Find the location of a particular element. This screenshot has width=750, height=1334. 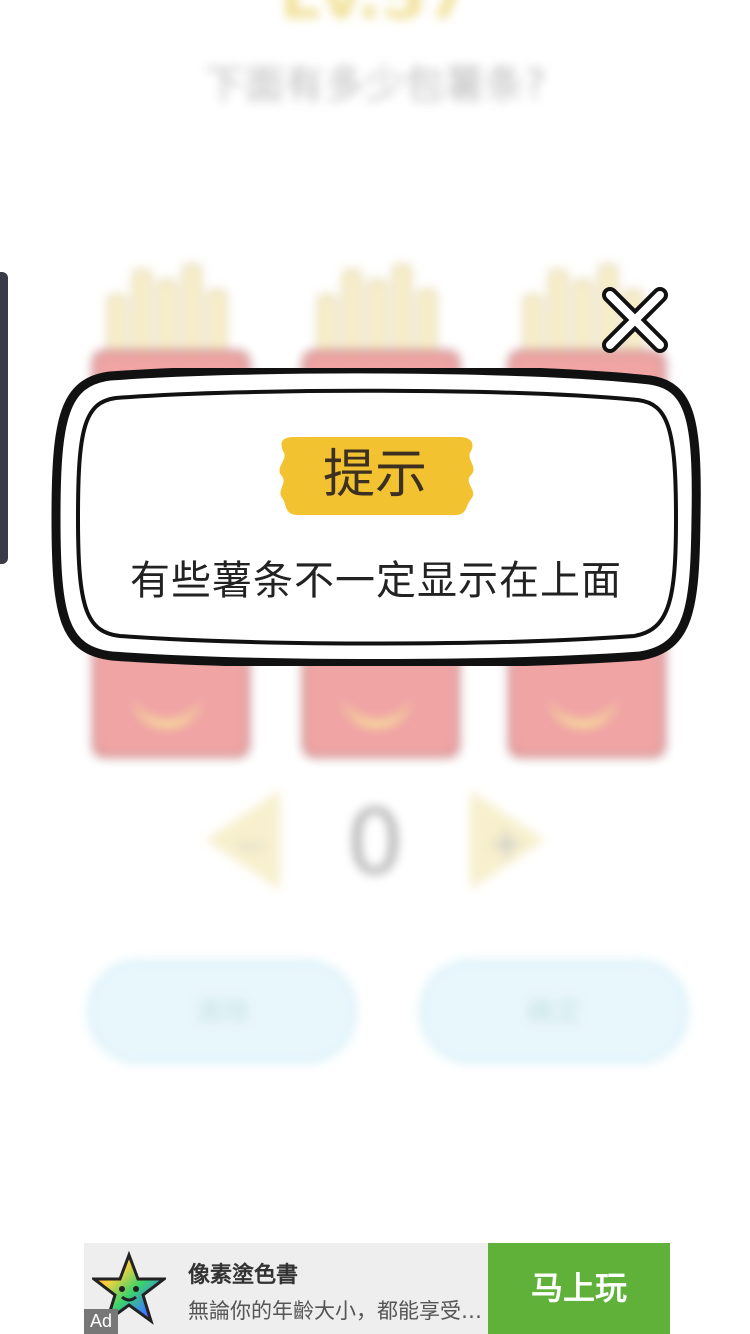

confirm-button: 确定 is located at coordinates (554, 1011).